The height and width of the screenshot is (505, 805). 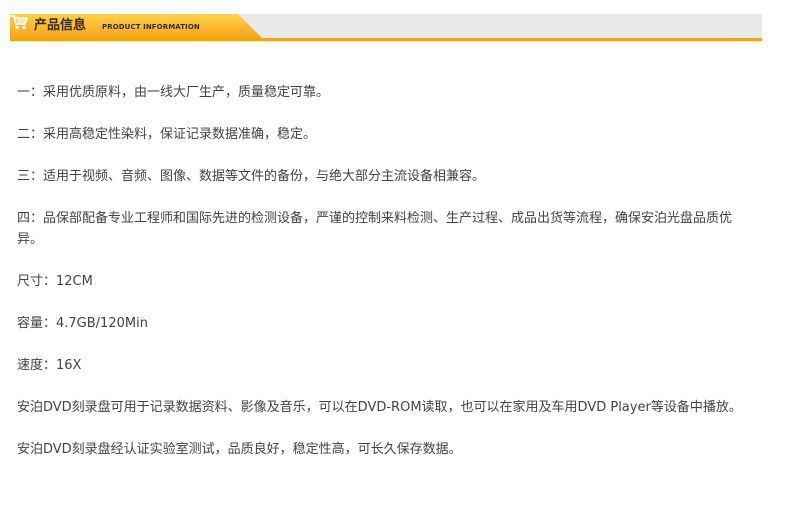 I want to click on spec-capacity: 容量：4.7GB/120Min, so click(x=82, y=323).